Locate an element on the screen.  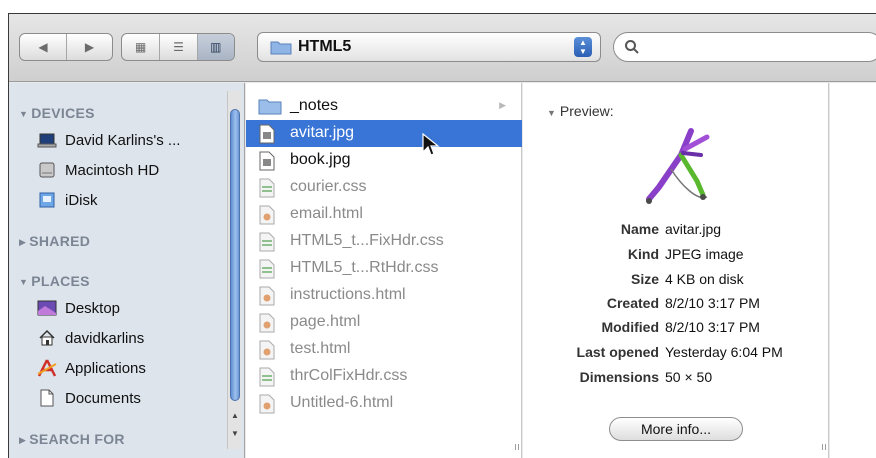
list-view-icon: ☰ is located at coordinates (178, 47).